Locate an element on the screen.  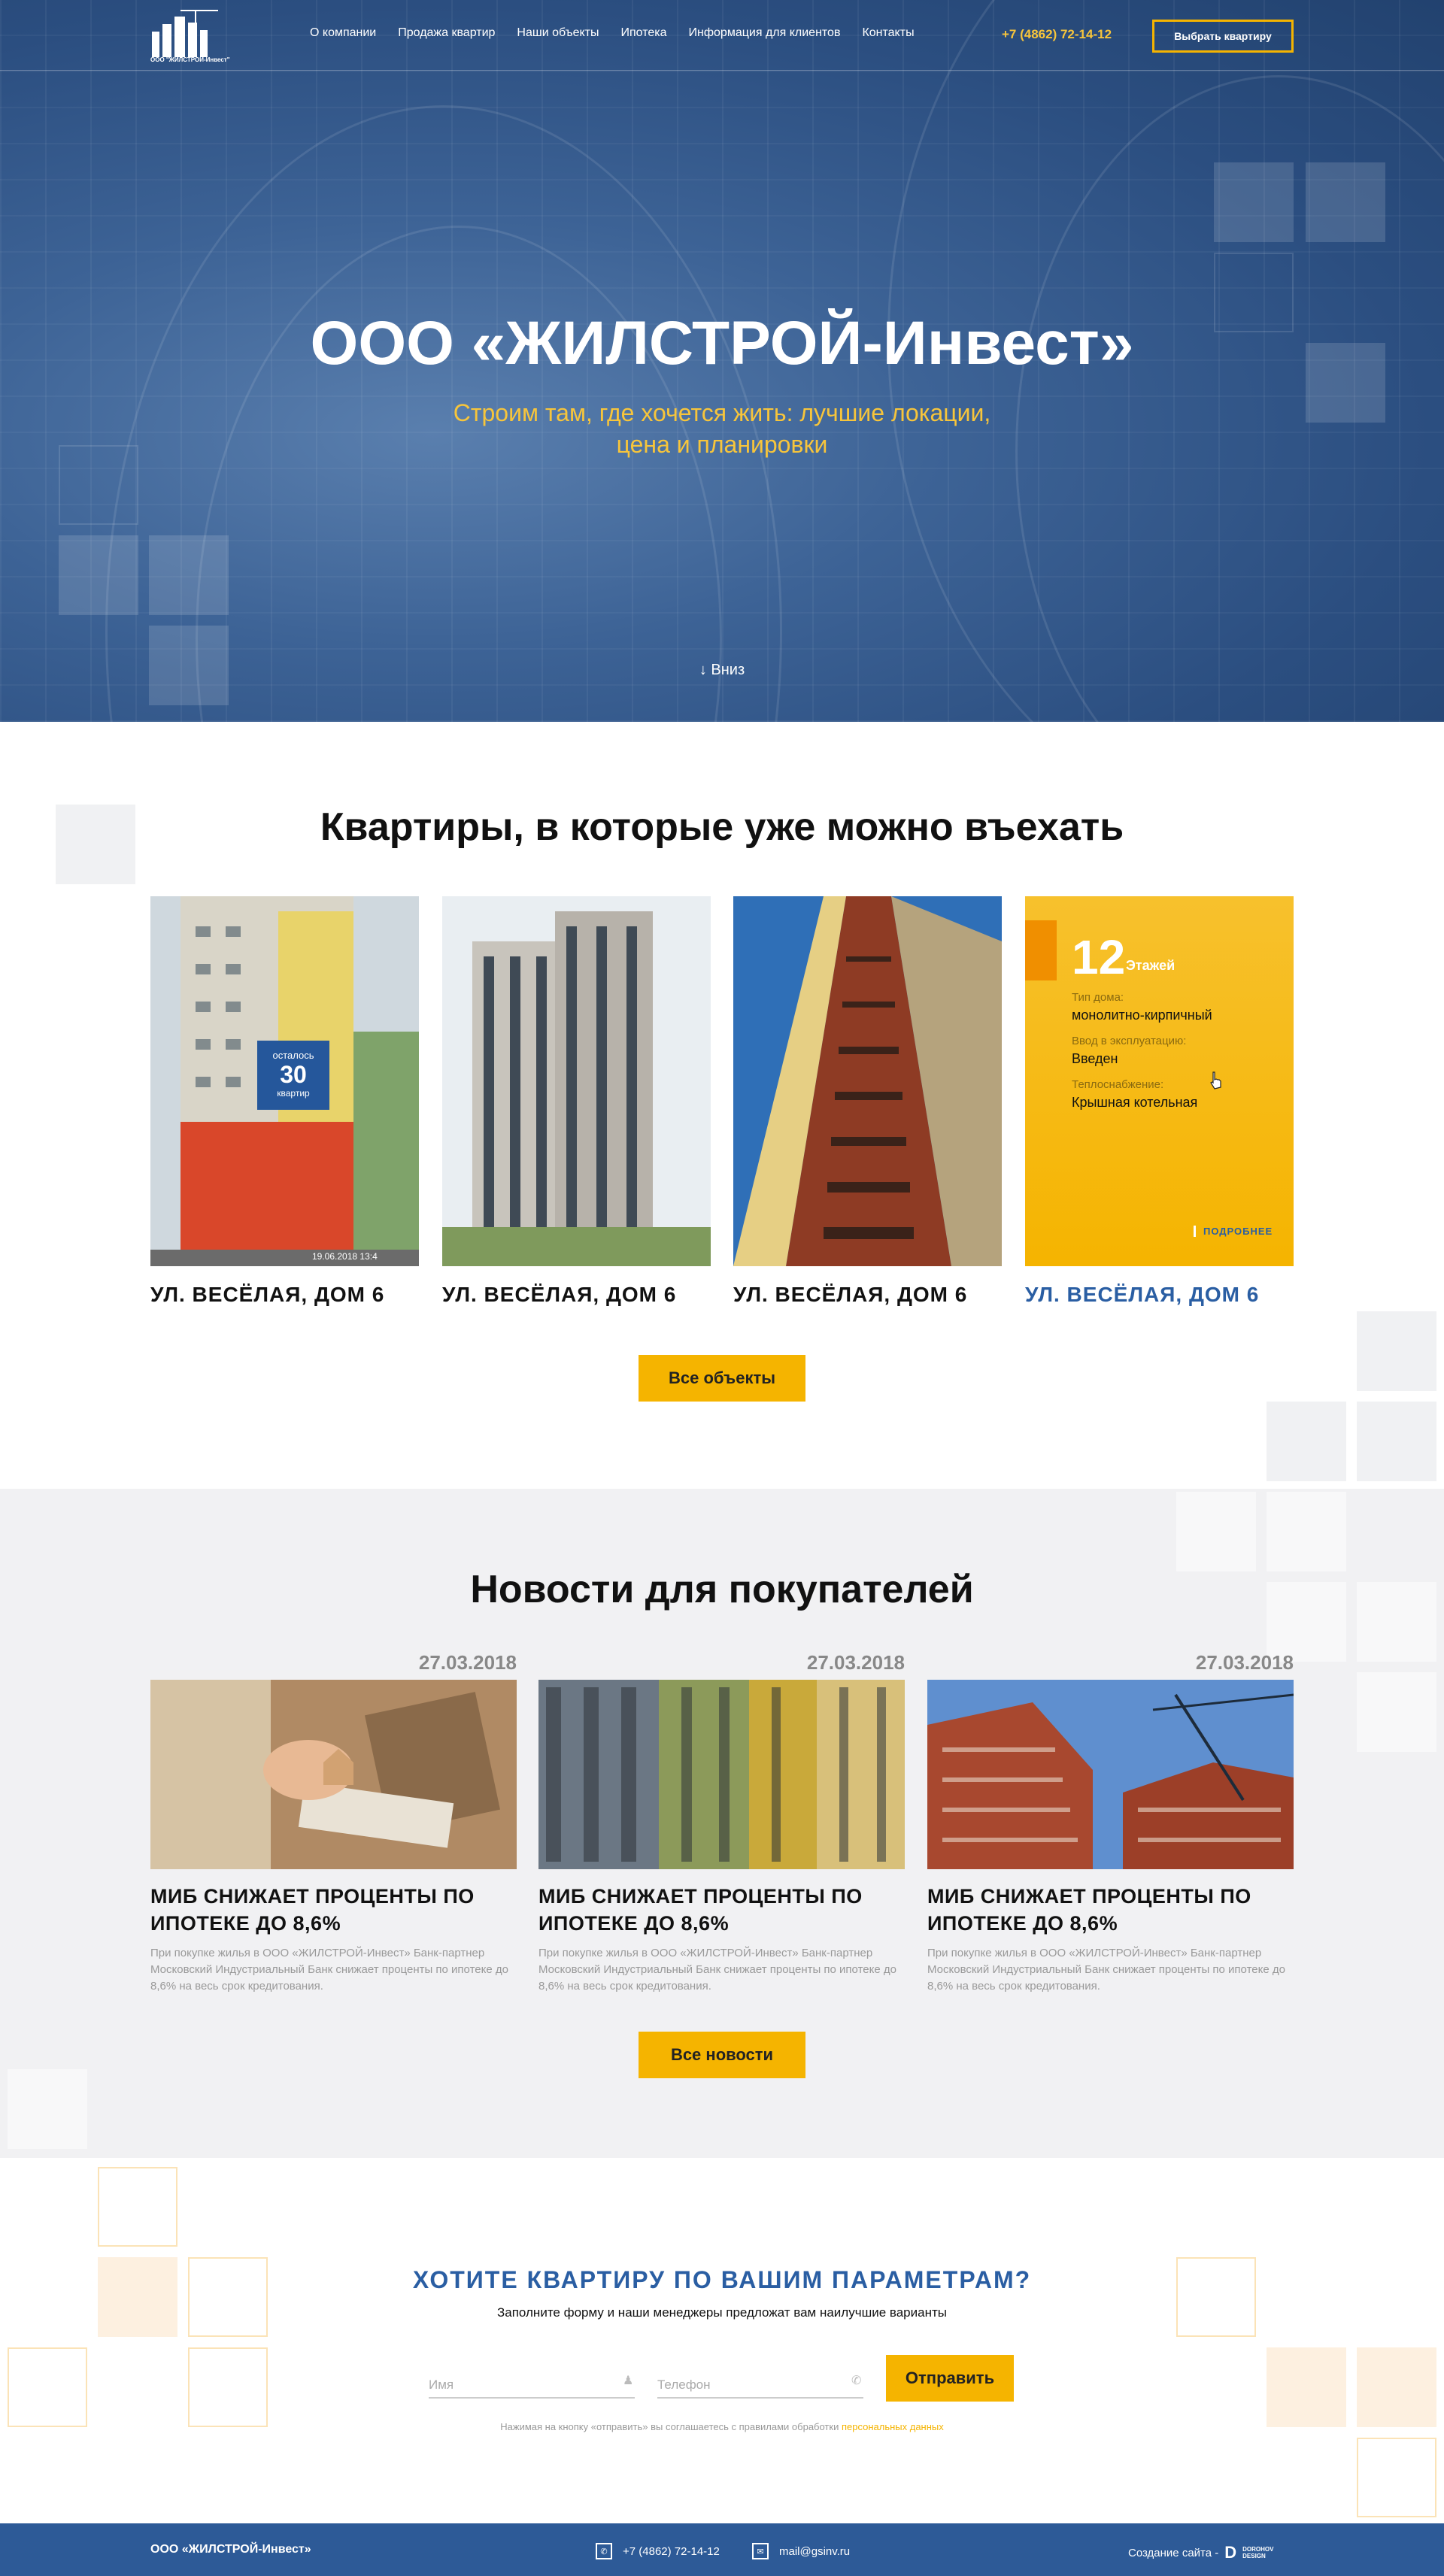
news-title-2: МИБ СНИЖАЕТ ПРОЦЕНТЫ ПО ИПОТЕКЕ ДО 8,6% is located at coordinates (721, 1910).